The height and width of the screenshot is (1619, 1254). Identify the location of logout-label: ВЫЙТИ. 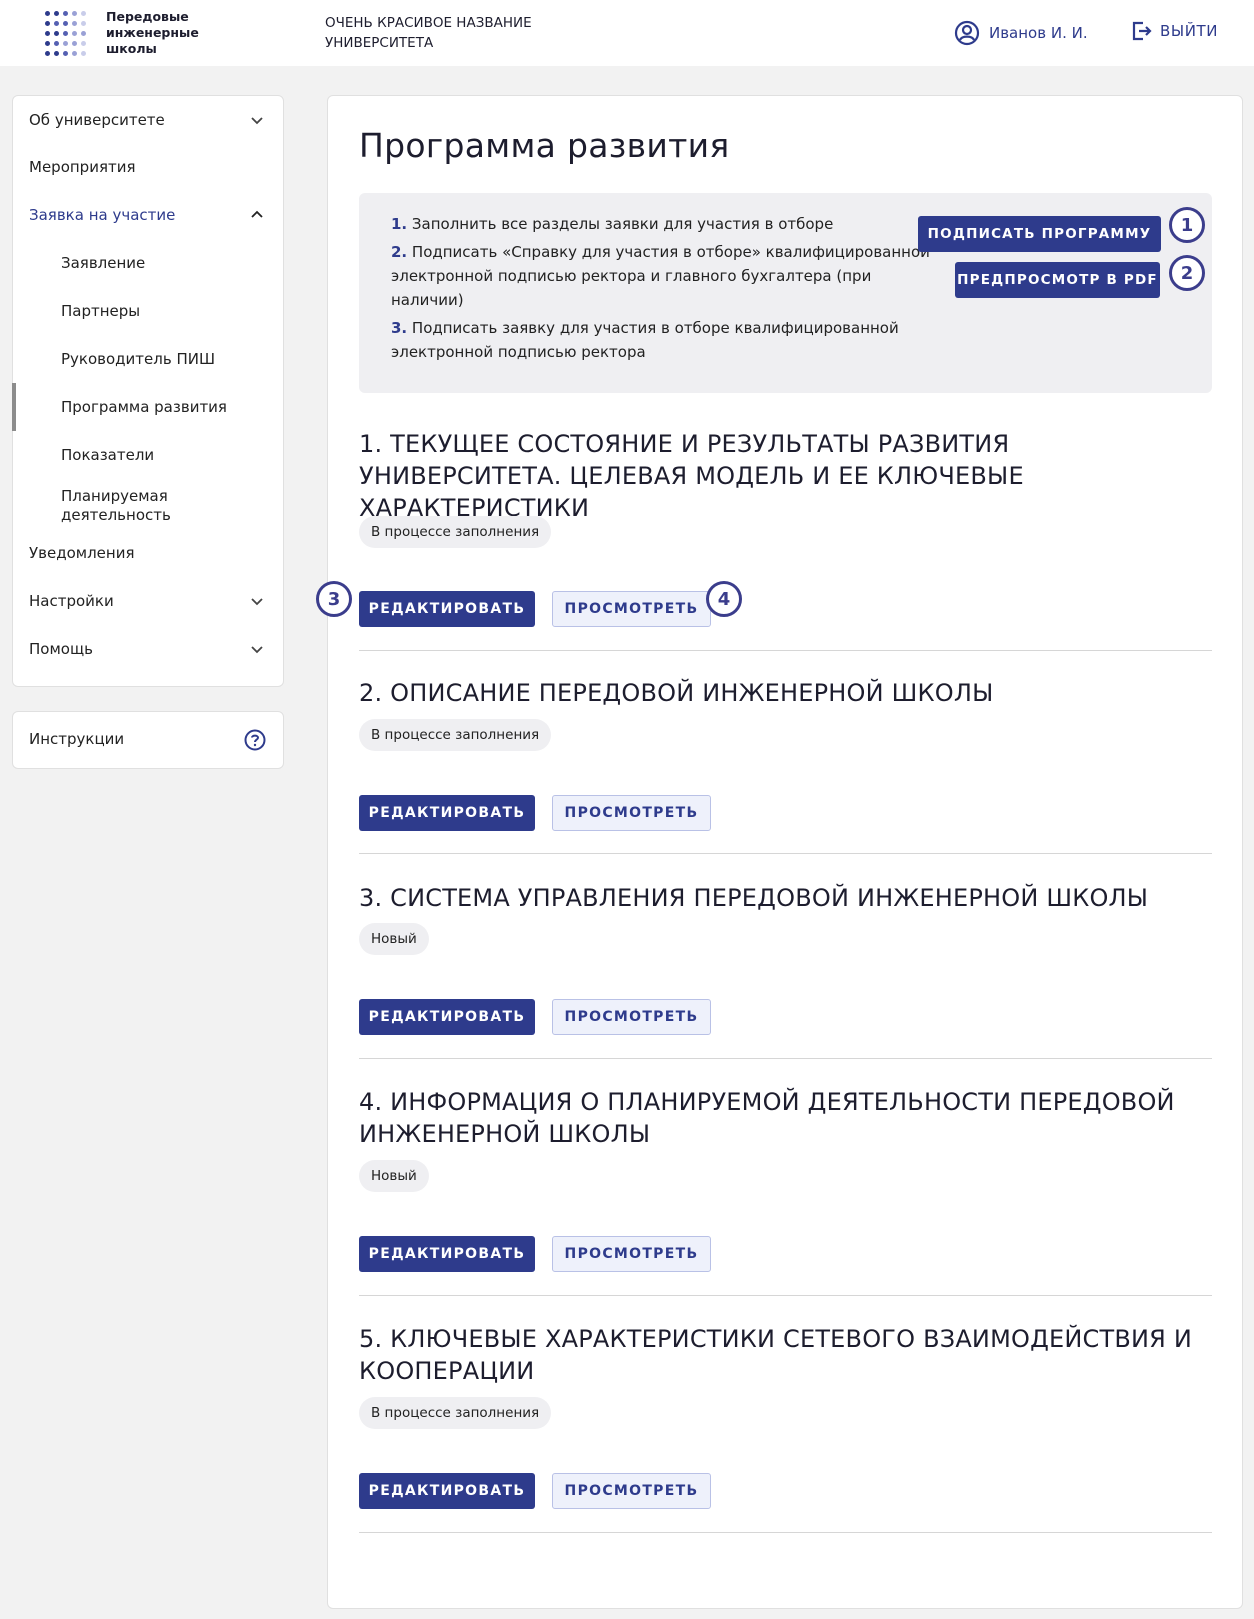
(1189, 31).